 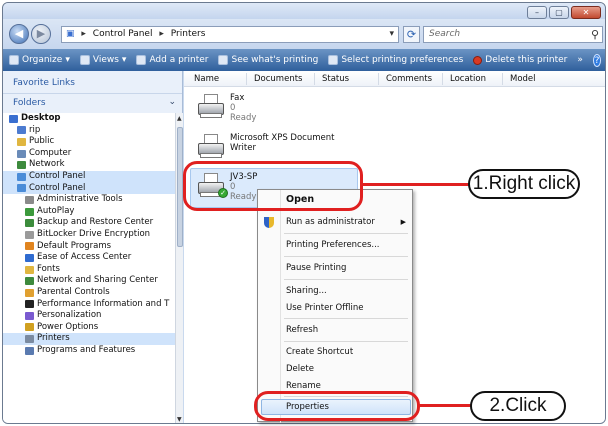 I want to click on menu-item-run-as-admin: Run as administrator, so click(x=330, y=222).